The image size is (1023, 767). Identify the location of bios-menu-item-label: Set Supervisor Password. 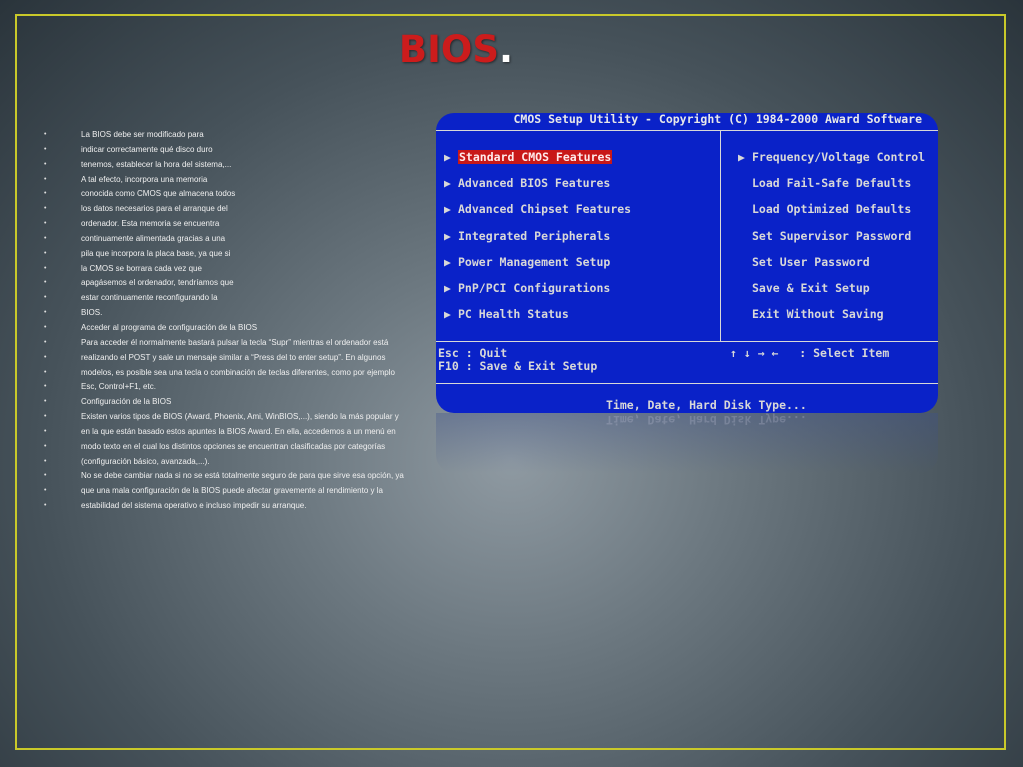
(832, 235).